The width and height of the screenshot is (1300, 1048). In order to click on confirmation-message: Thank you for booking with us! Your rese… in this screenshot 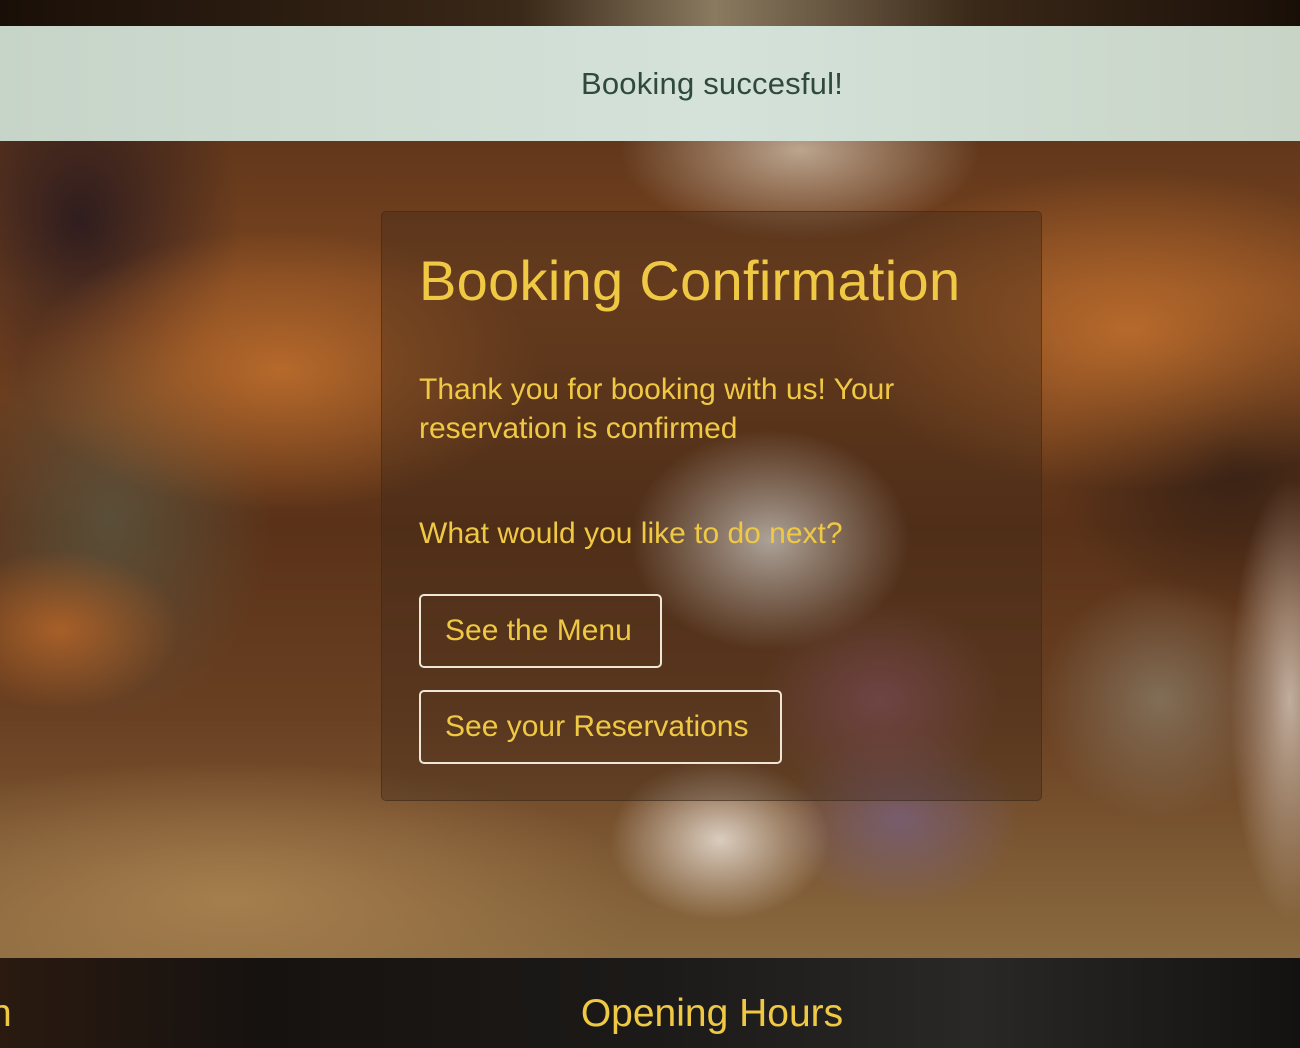, I will do `click(657, 409)`.